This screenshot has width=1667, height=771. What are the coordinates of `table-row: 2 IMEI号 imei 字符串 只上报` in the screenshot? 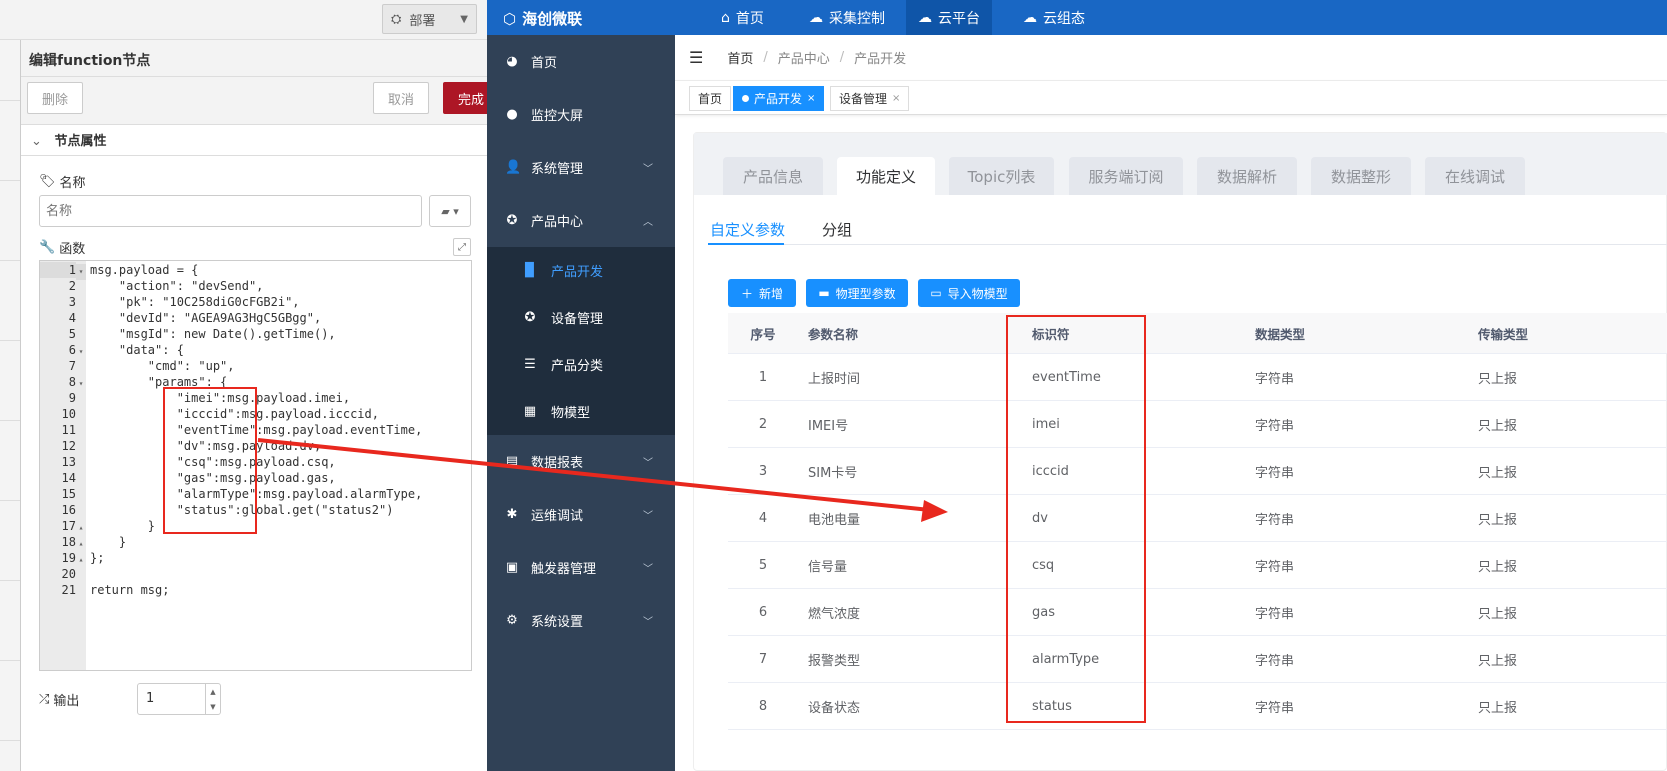 It's located at (1197, 424).